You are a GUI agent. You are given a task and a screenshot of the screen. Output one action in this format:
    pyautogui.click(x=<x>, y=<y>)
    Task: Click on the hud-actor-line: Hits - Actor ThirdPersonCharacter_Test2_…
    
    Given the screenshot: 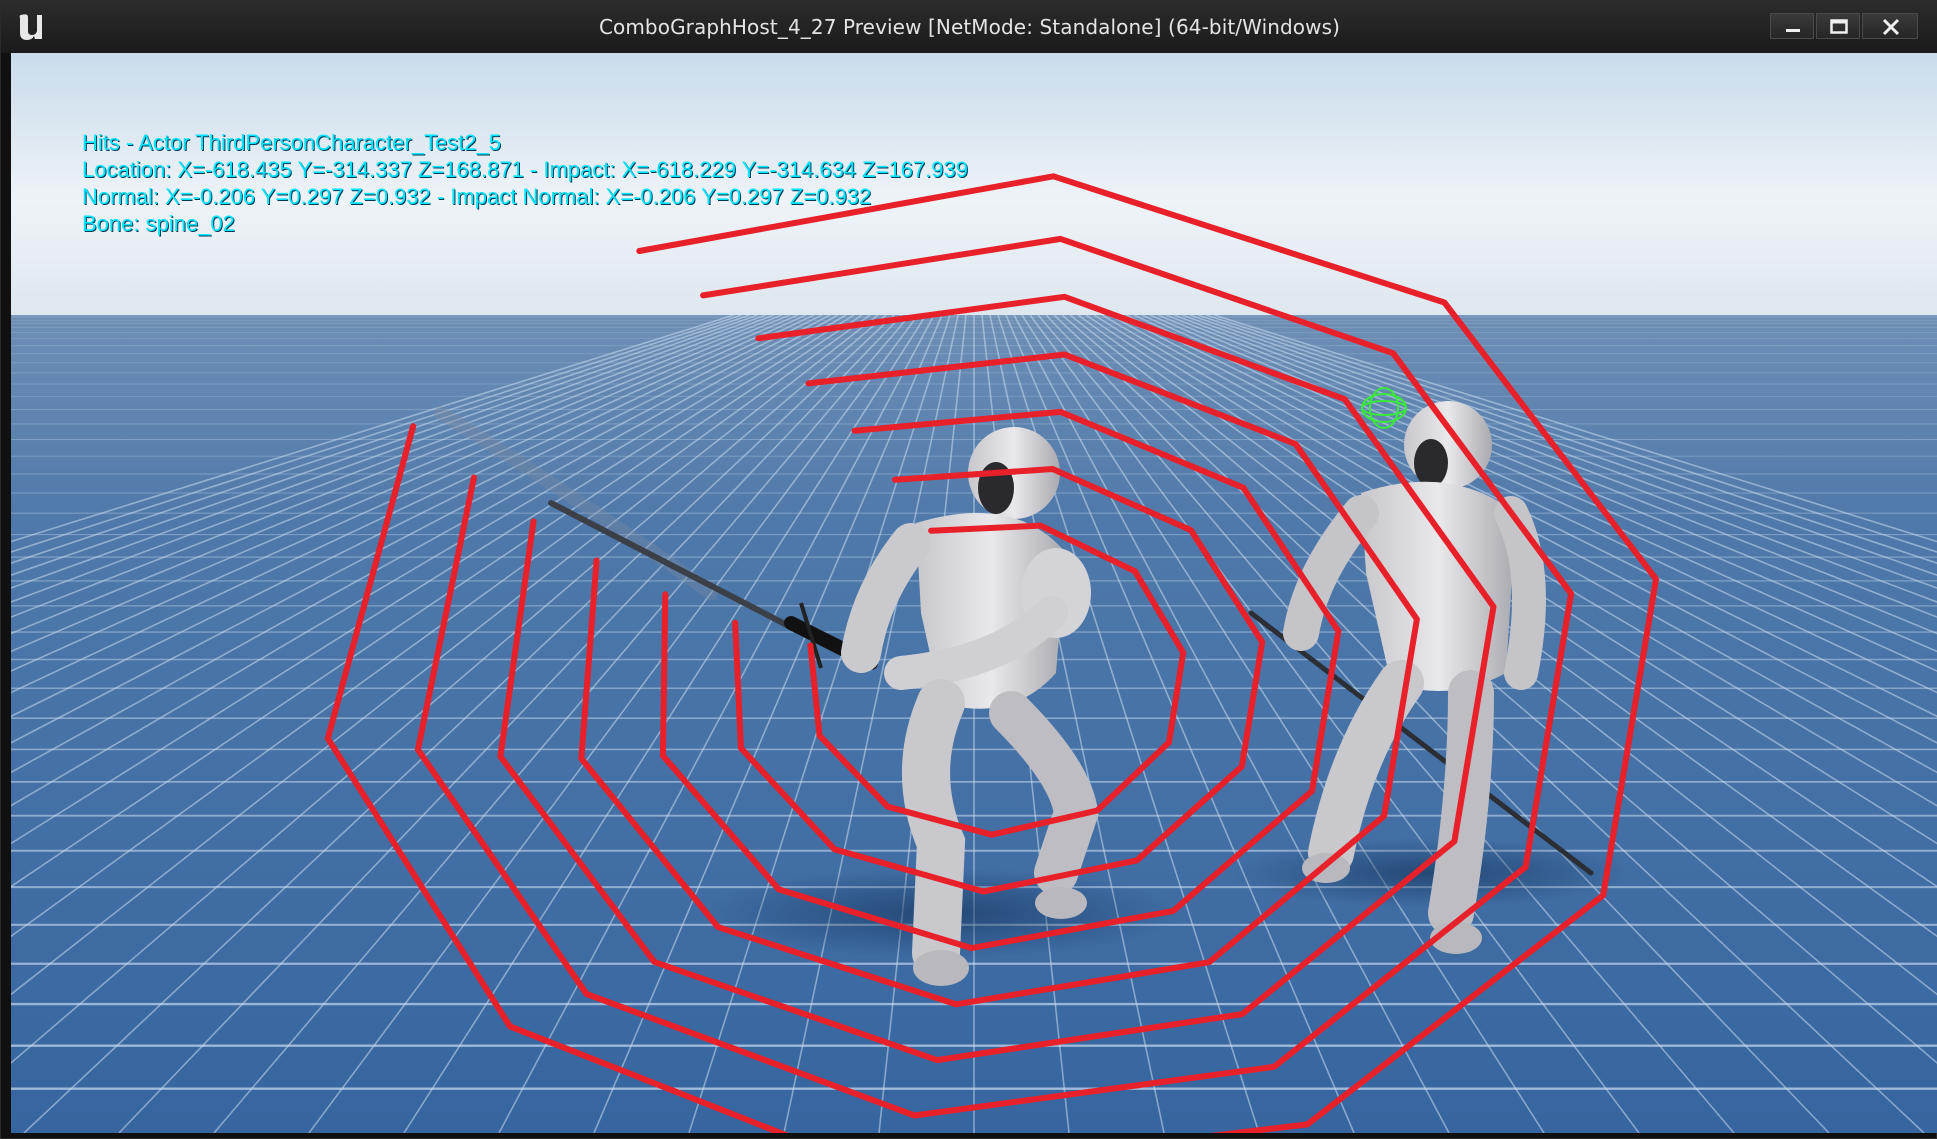 What is the action you would take?
    pyautogui.click(x=291, y=142)
    